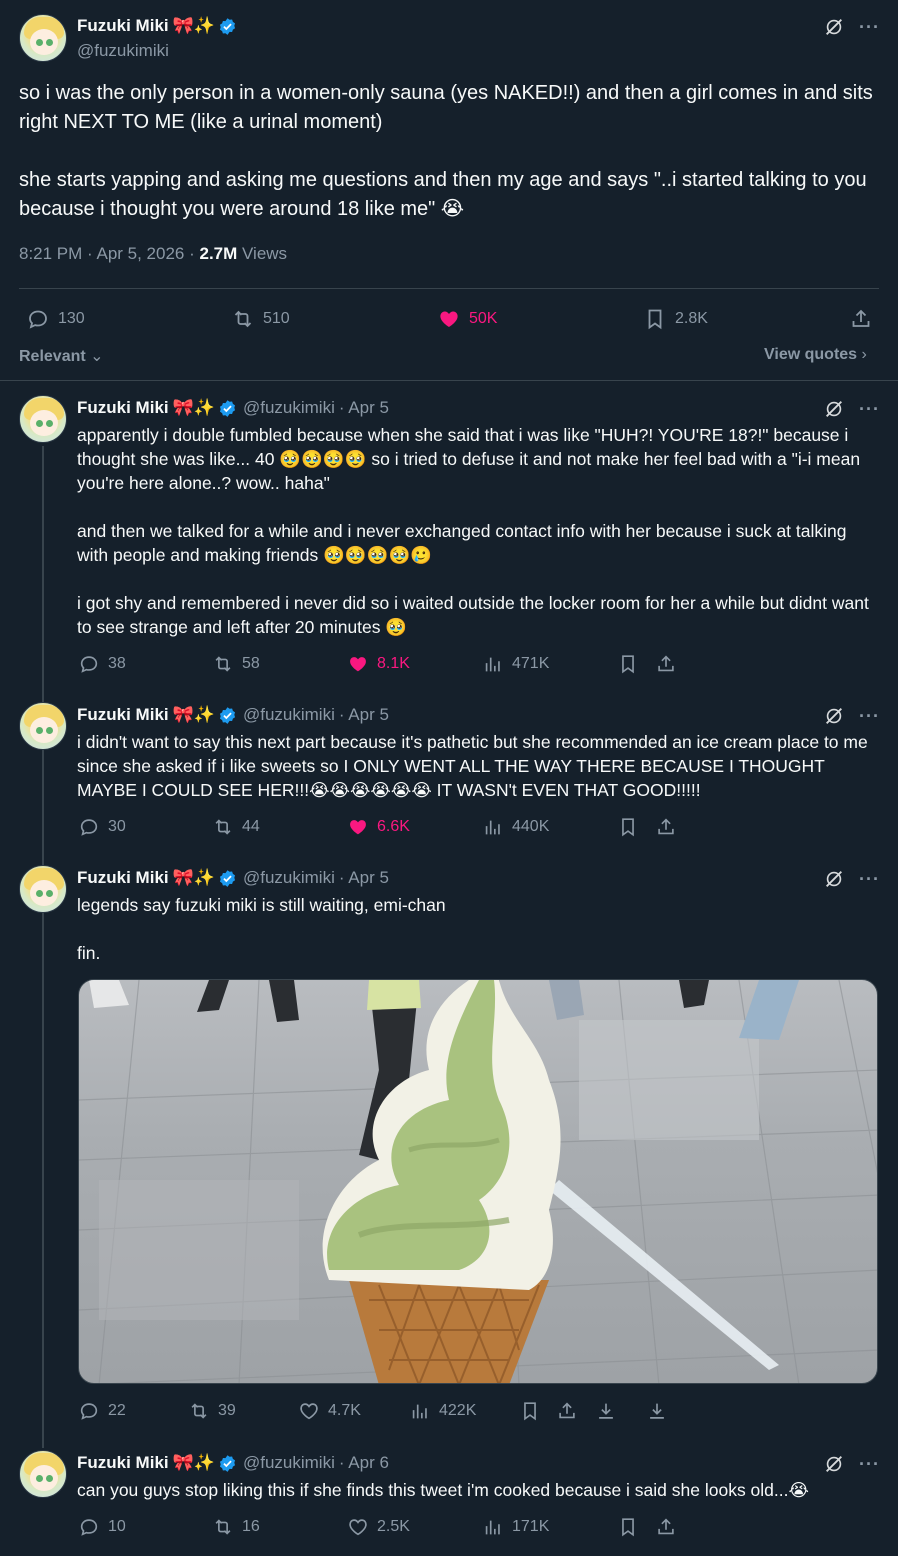  I want to click on like-button: 4.7K, so click(329, 1411).